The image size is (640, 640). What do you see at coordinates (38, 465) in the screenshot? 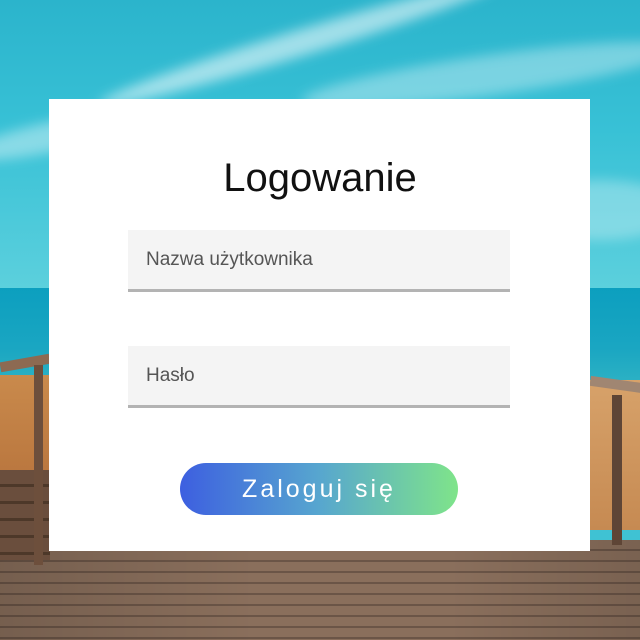
I see `background-railing-post-left` at bounding box center [38, 465].